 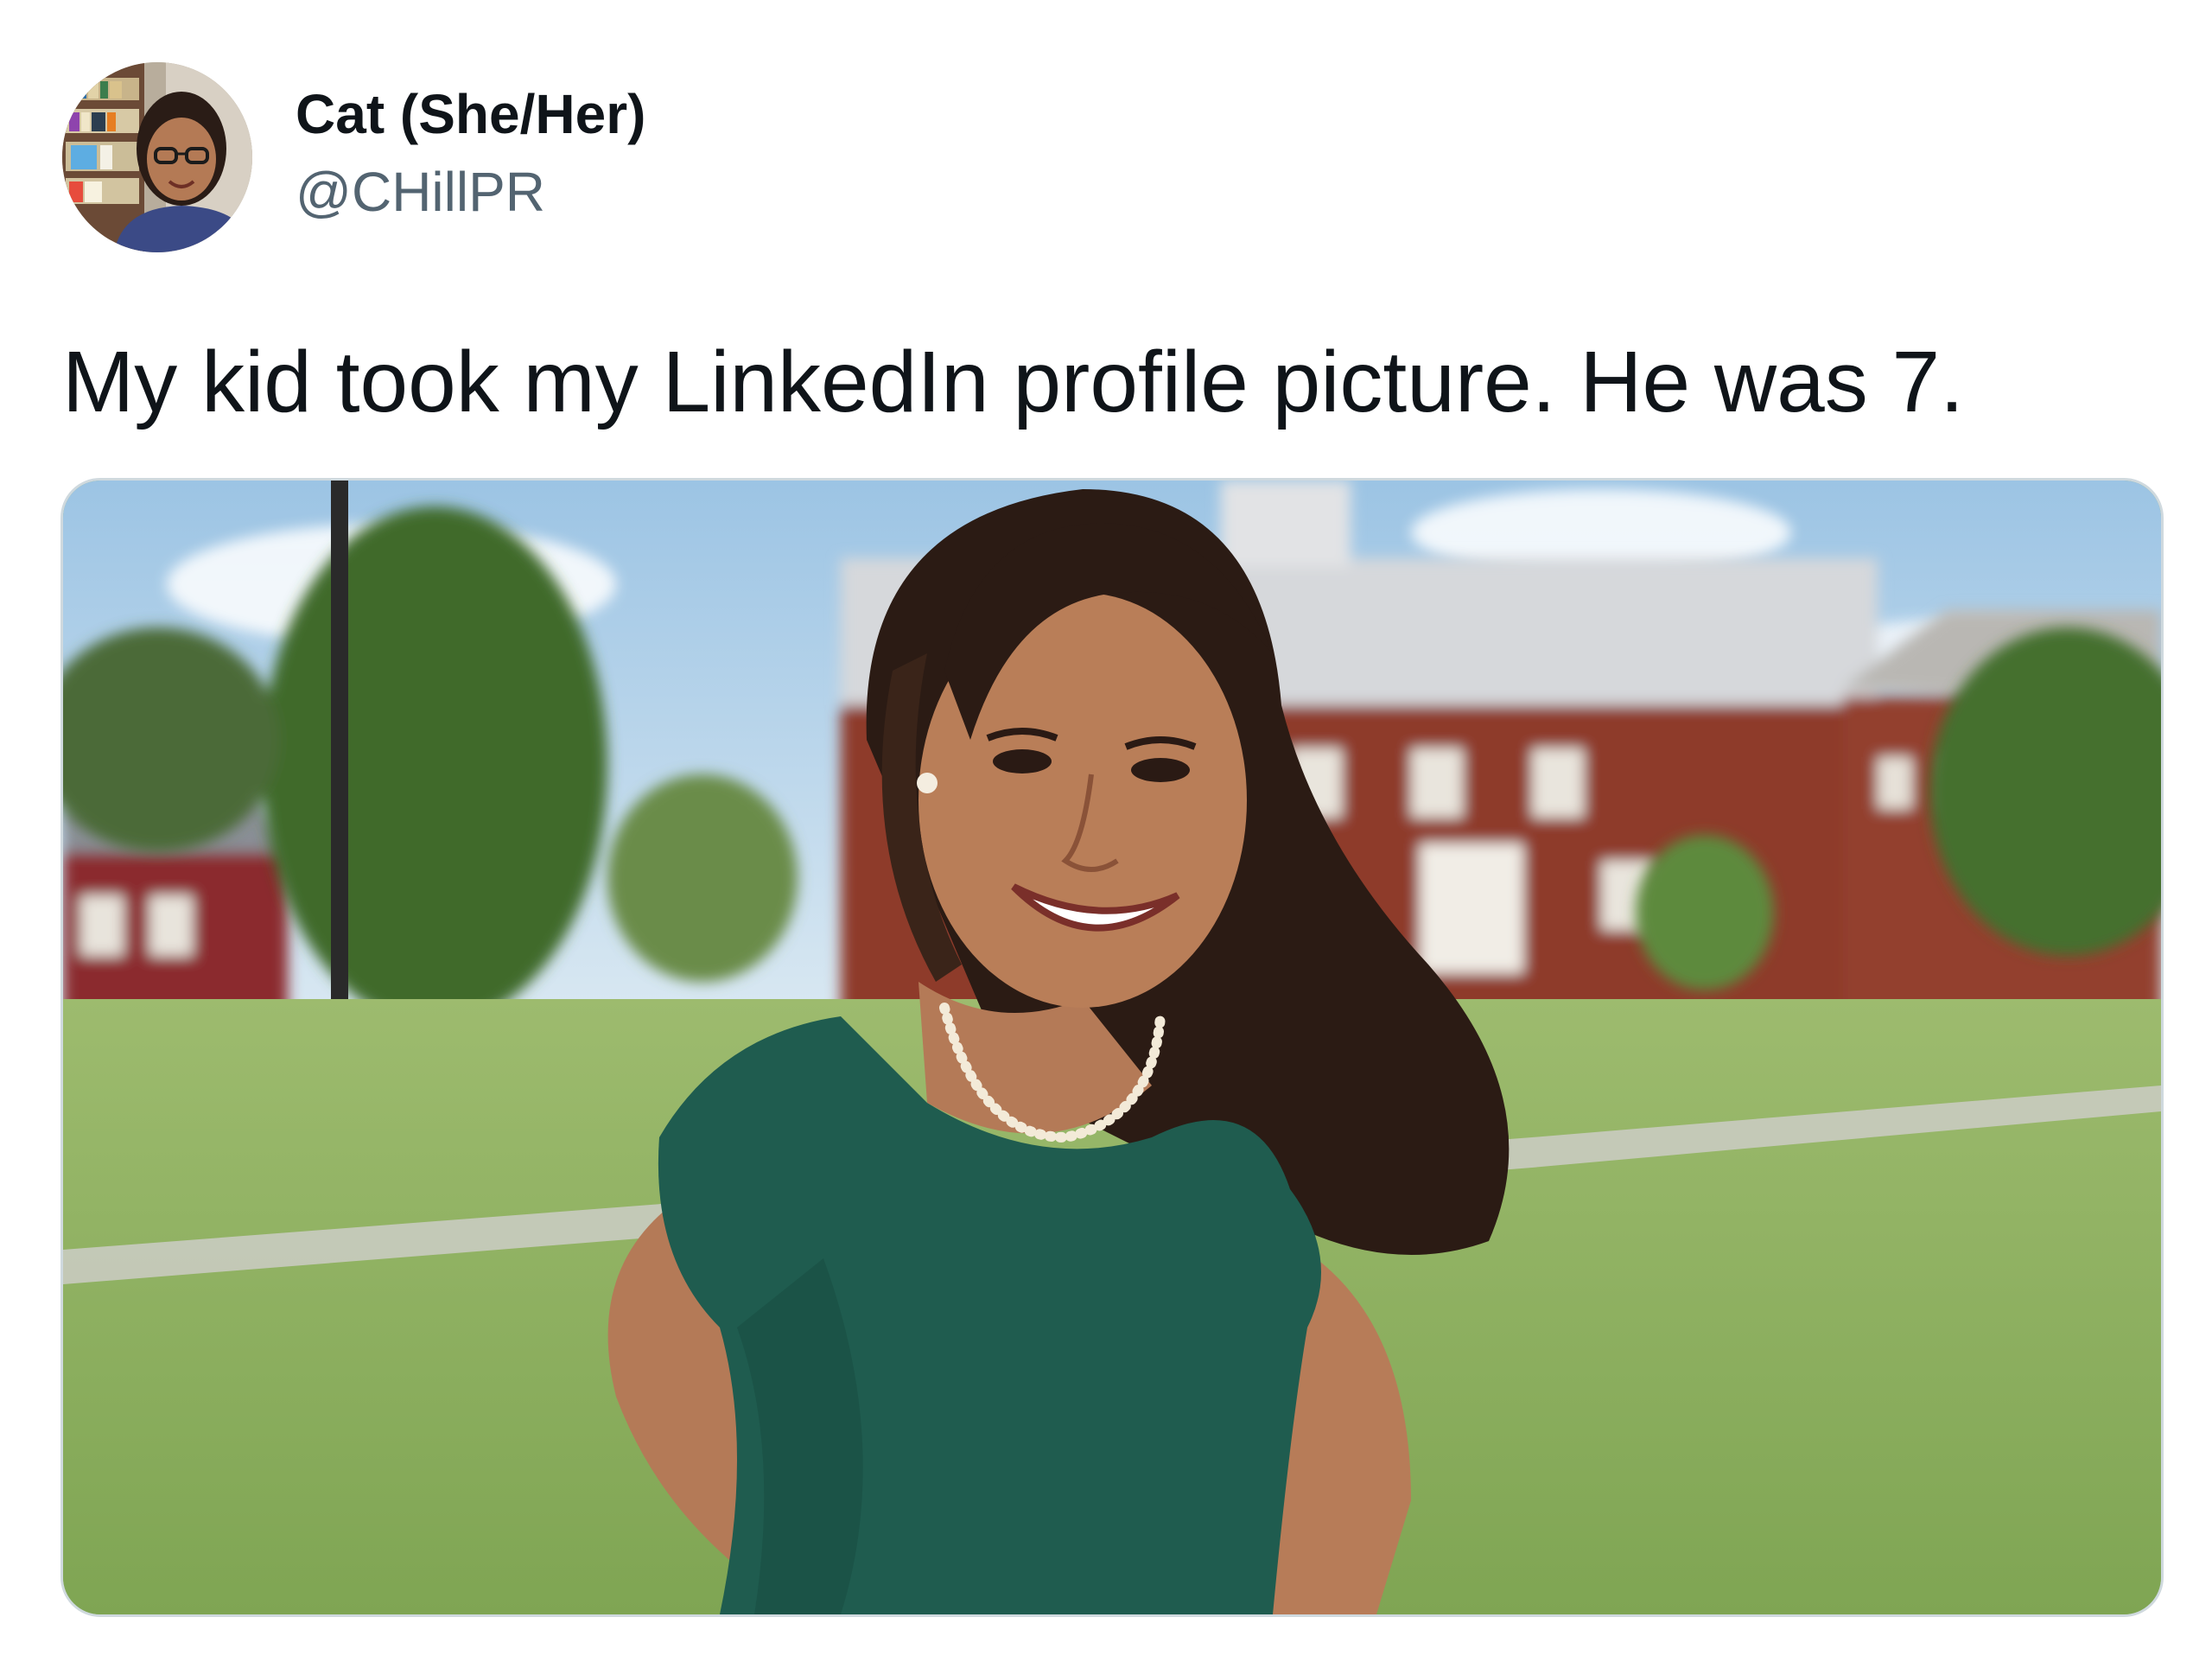 I want to click on author-handle: @CHillPR, so click(x=471, y=191).